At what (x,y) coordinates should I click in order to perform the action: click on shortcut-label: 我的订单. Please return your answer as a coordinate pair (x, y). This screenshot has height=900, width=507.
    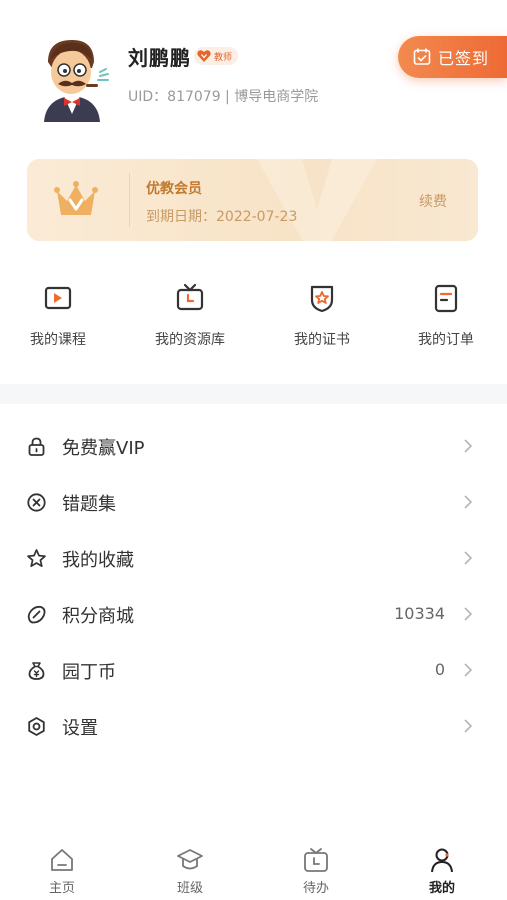
    Looking at the image, I should click on (446, 340).